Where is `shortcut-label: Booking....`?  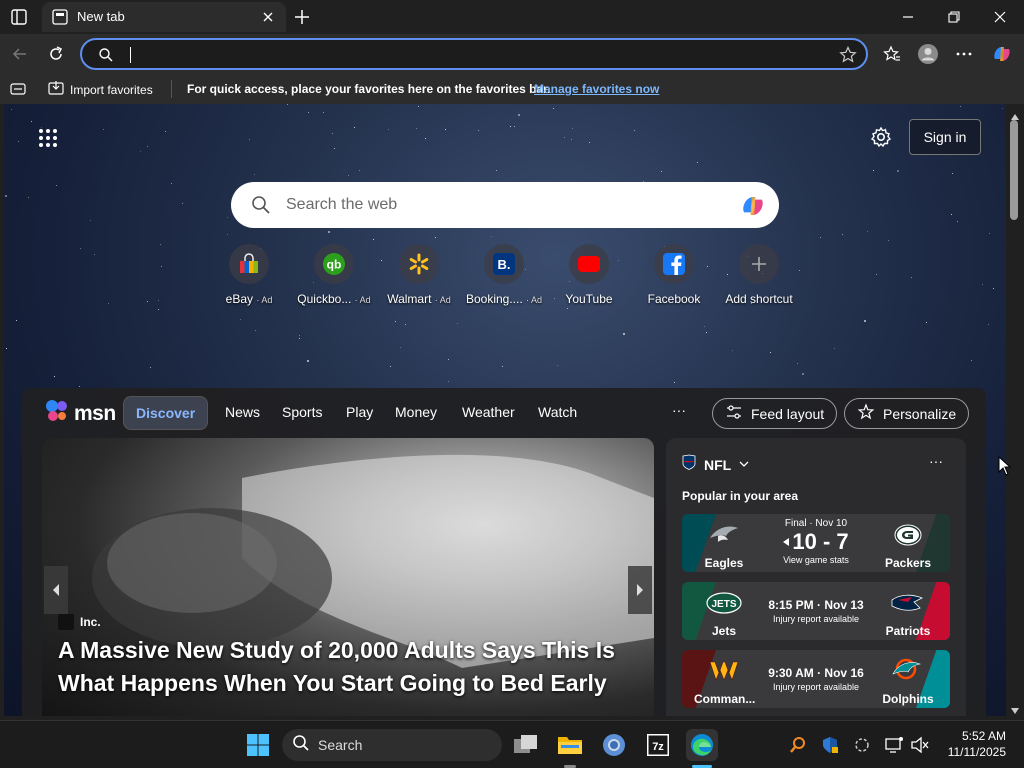
shortcut-label: Booking.... is located at coordinates (494, 299).